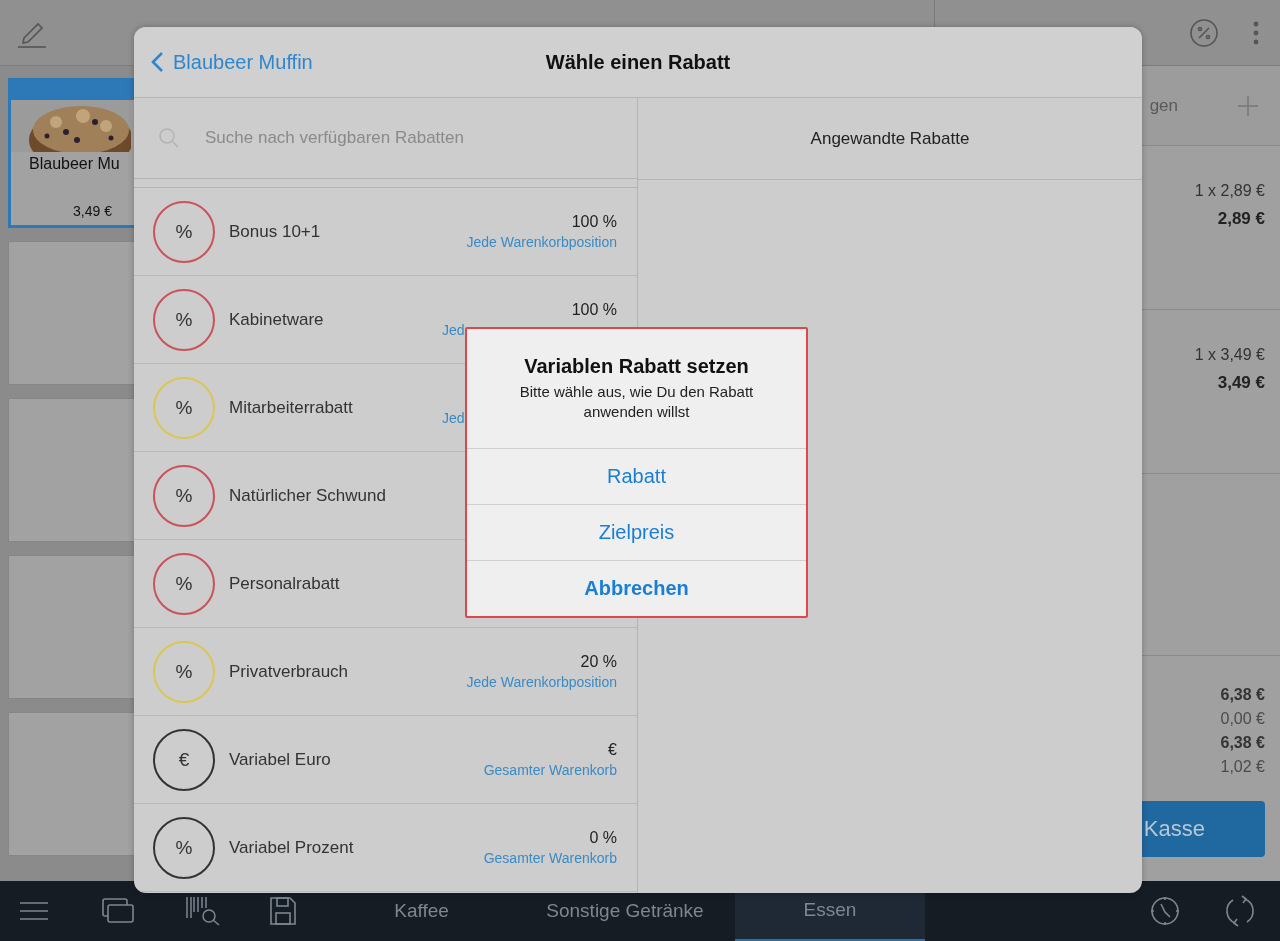  I want to click on product-name: Blaubeer Mu, so click(74, 164).